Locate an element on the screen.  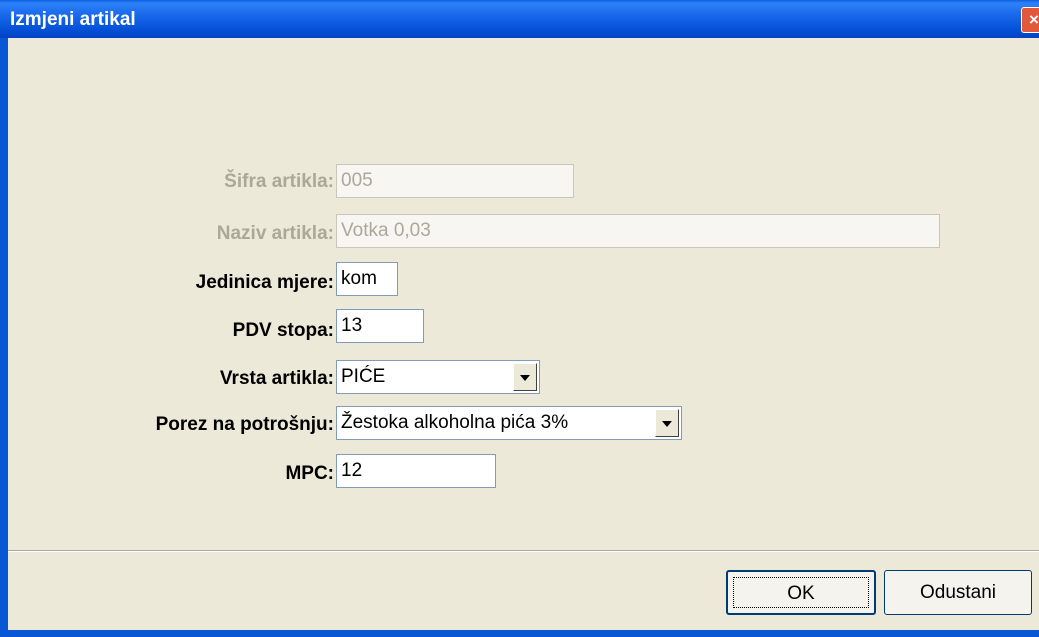
focus-rect is located at coordinates (801, 592).